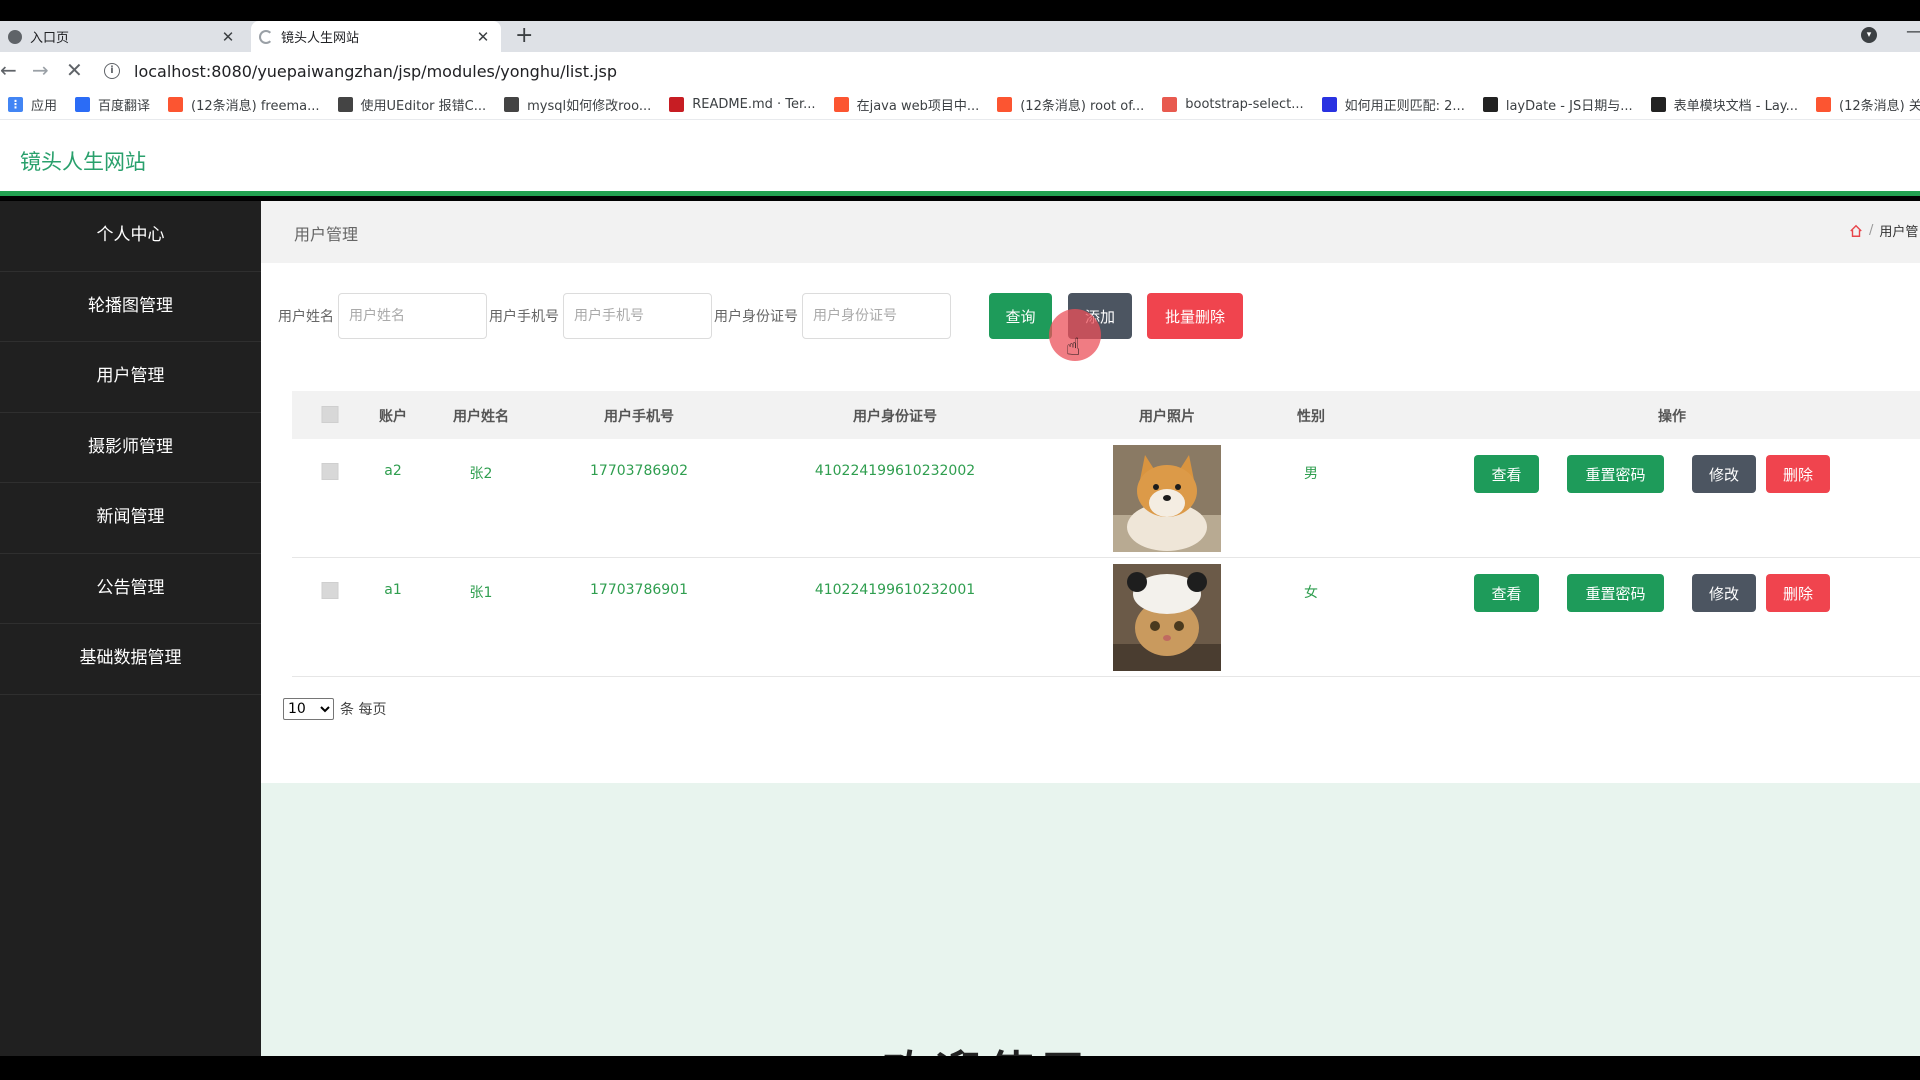 This screenshot has height=1080, width=1920. What do you see at coordinates (345, 104) in the screenshot?
I see `blog-icon` at bounding box center [345, 104].